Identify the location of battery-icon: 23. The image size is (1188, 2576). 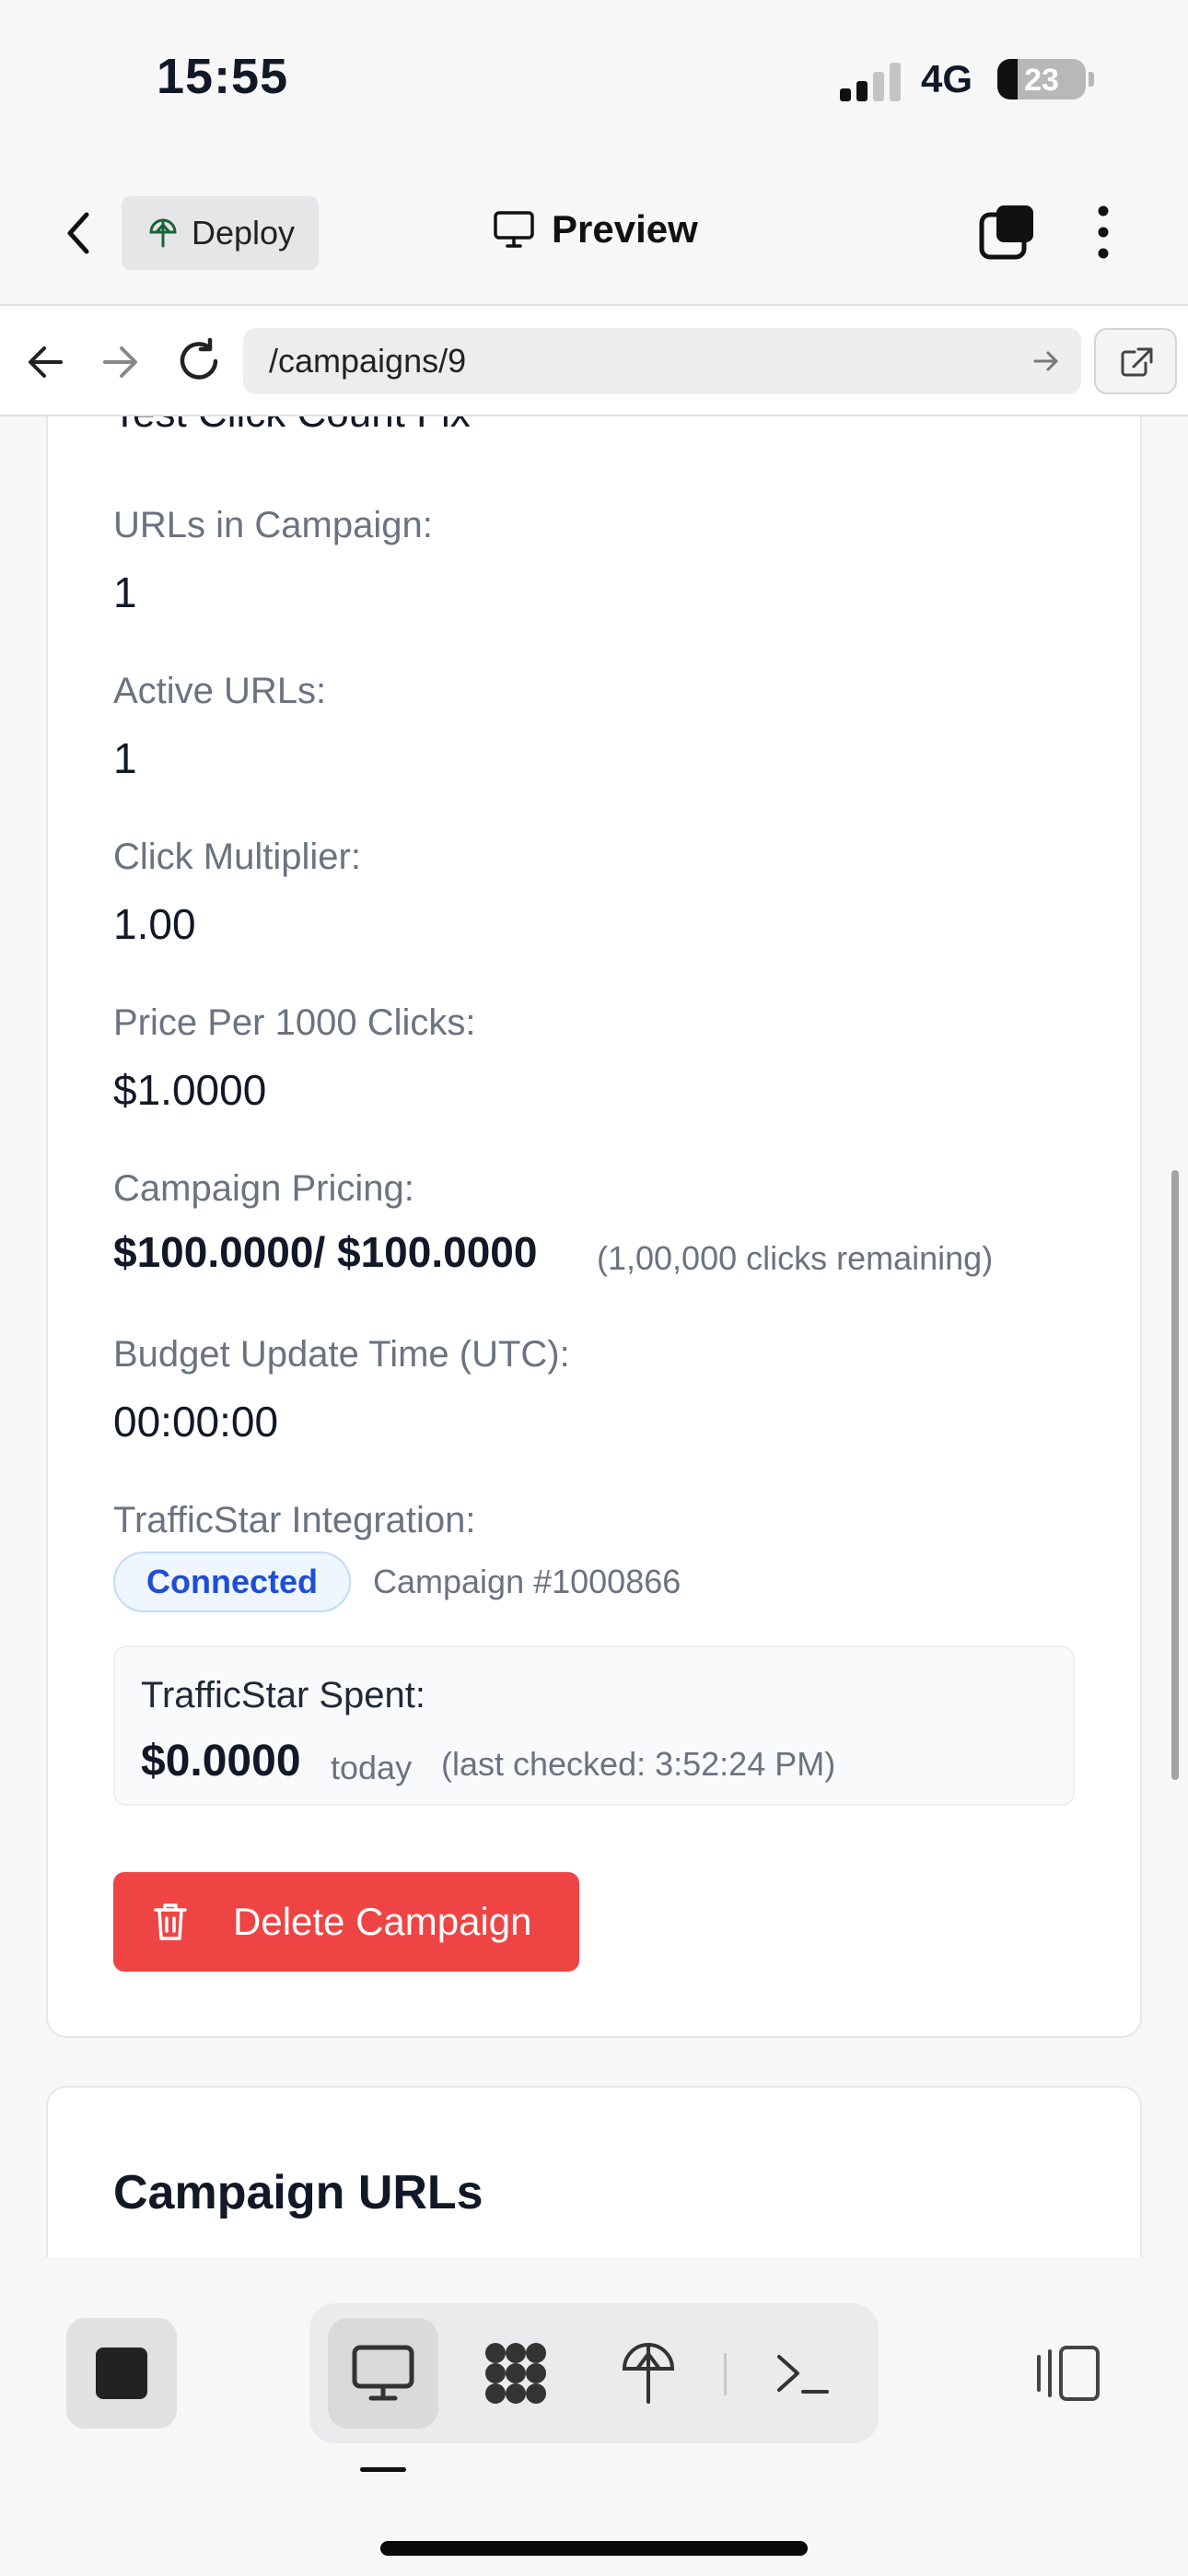
(1041, 79).